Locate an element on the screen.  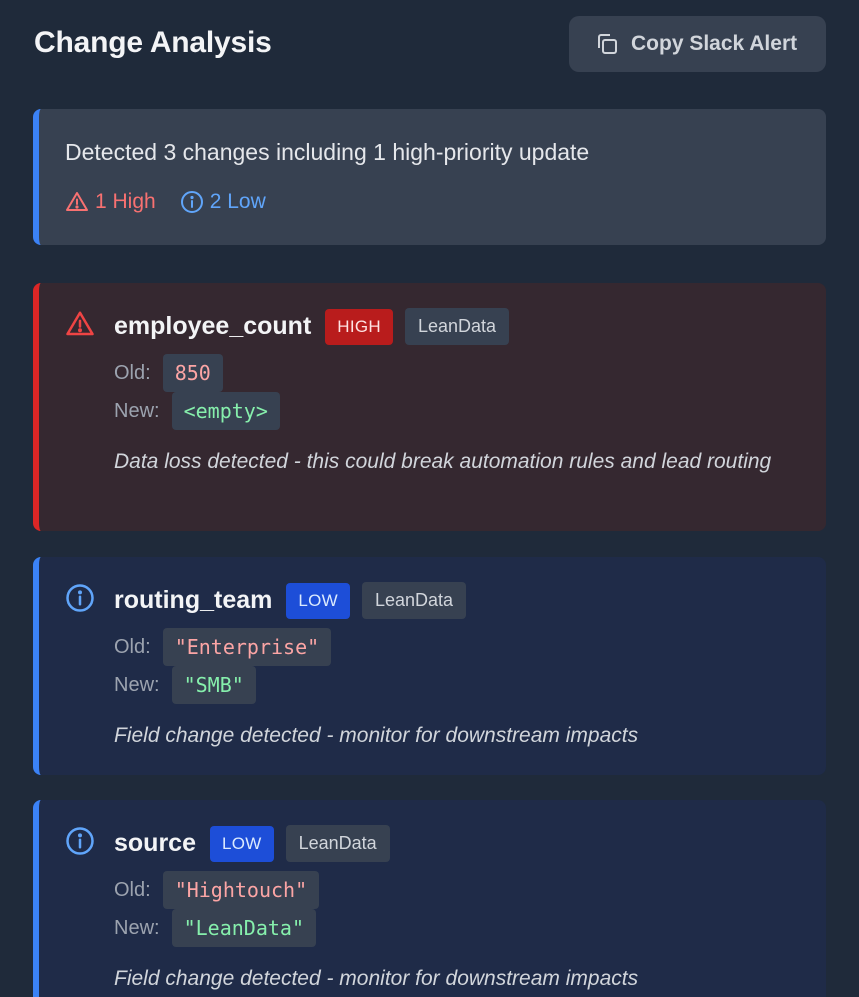
old-value-row: Old: "Enterprise" is located at coordinates (223, 647).